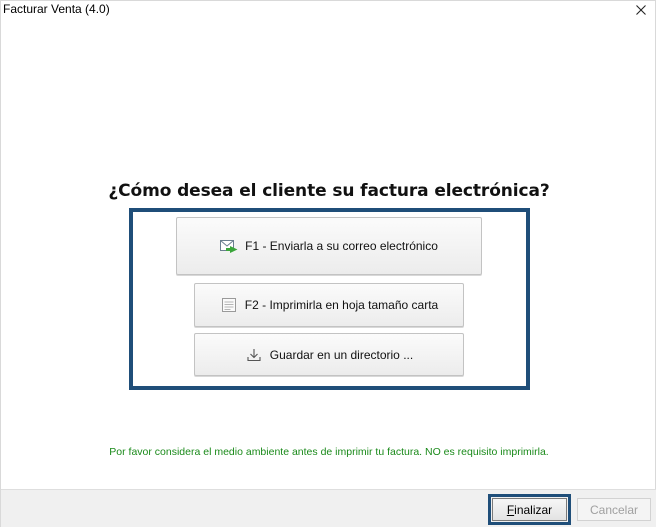 The width and height of the screenshot is (656, 527). I want to click on send-email-button: F1 - Enviarla a su correo electrónico, so click(329, 246).